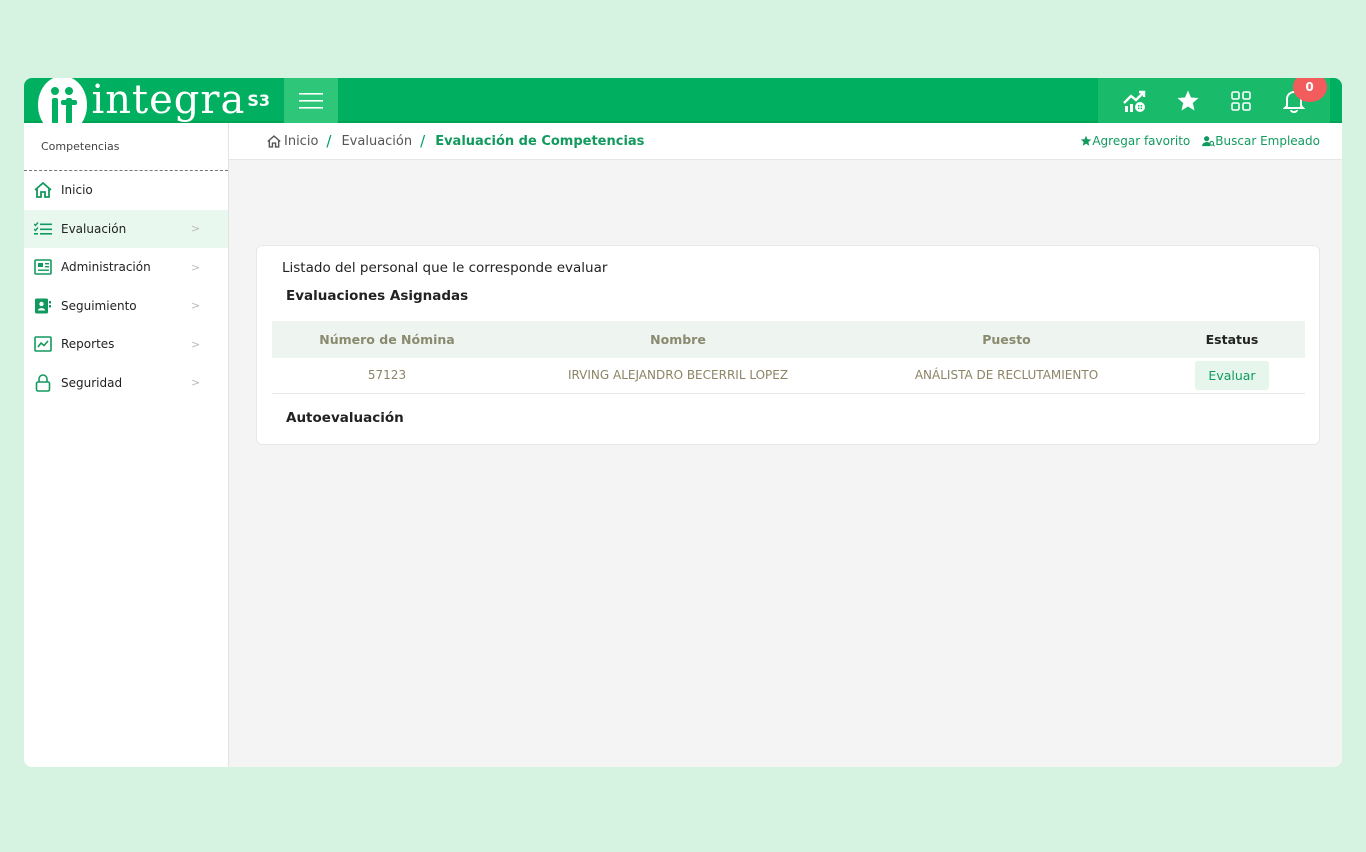 Image resolution: width=1366 pixels, height=852 pixels. What do you see at coordinates (376, 141) in the screenshot?
I see `breadcrumb-evaluacion-link: Evaluación` at bounding box center [376, 141].